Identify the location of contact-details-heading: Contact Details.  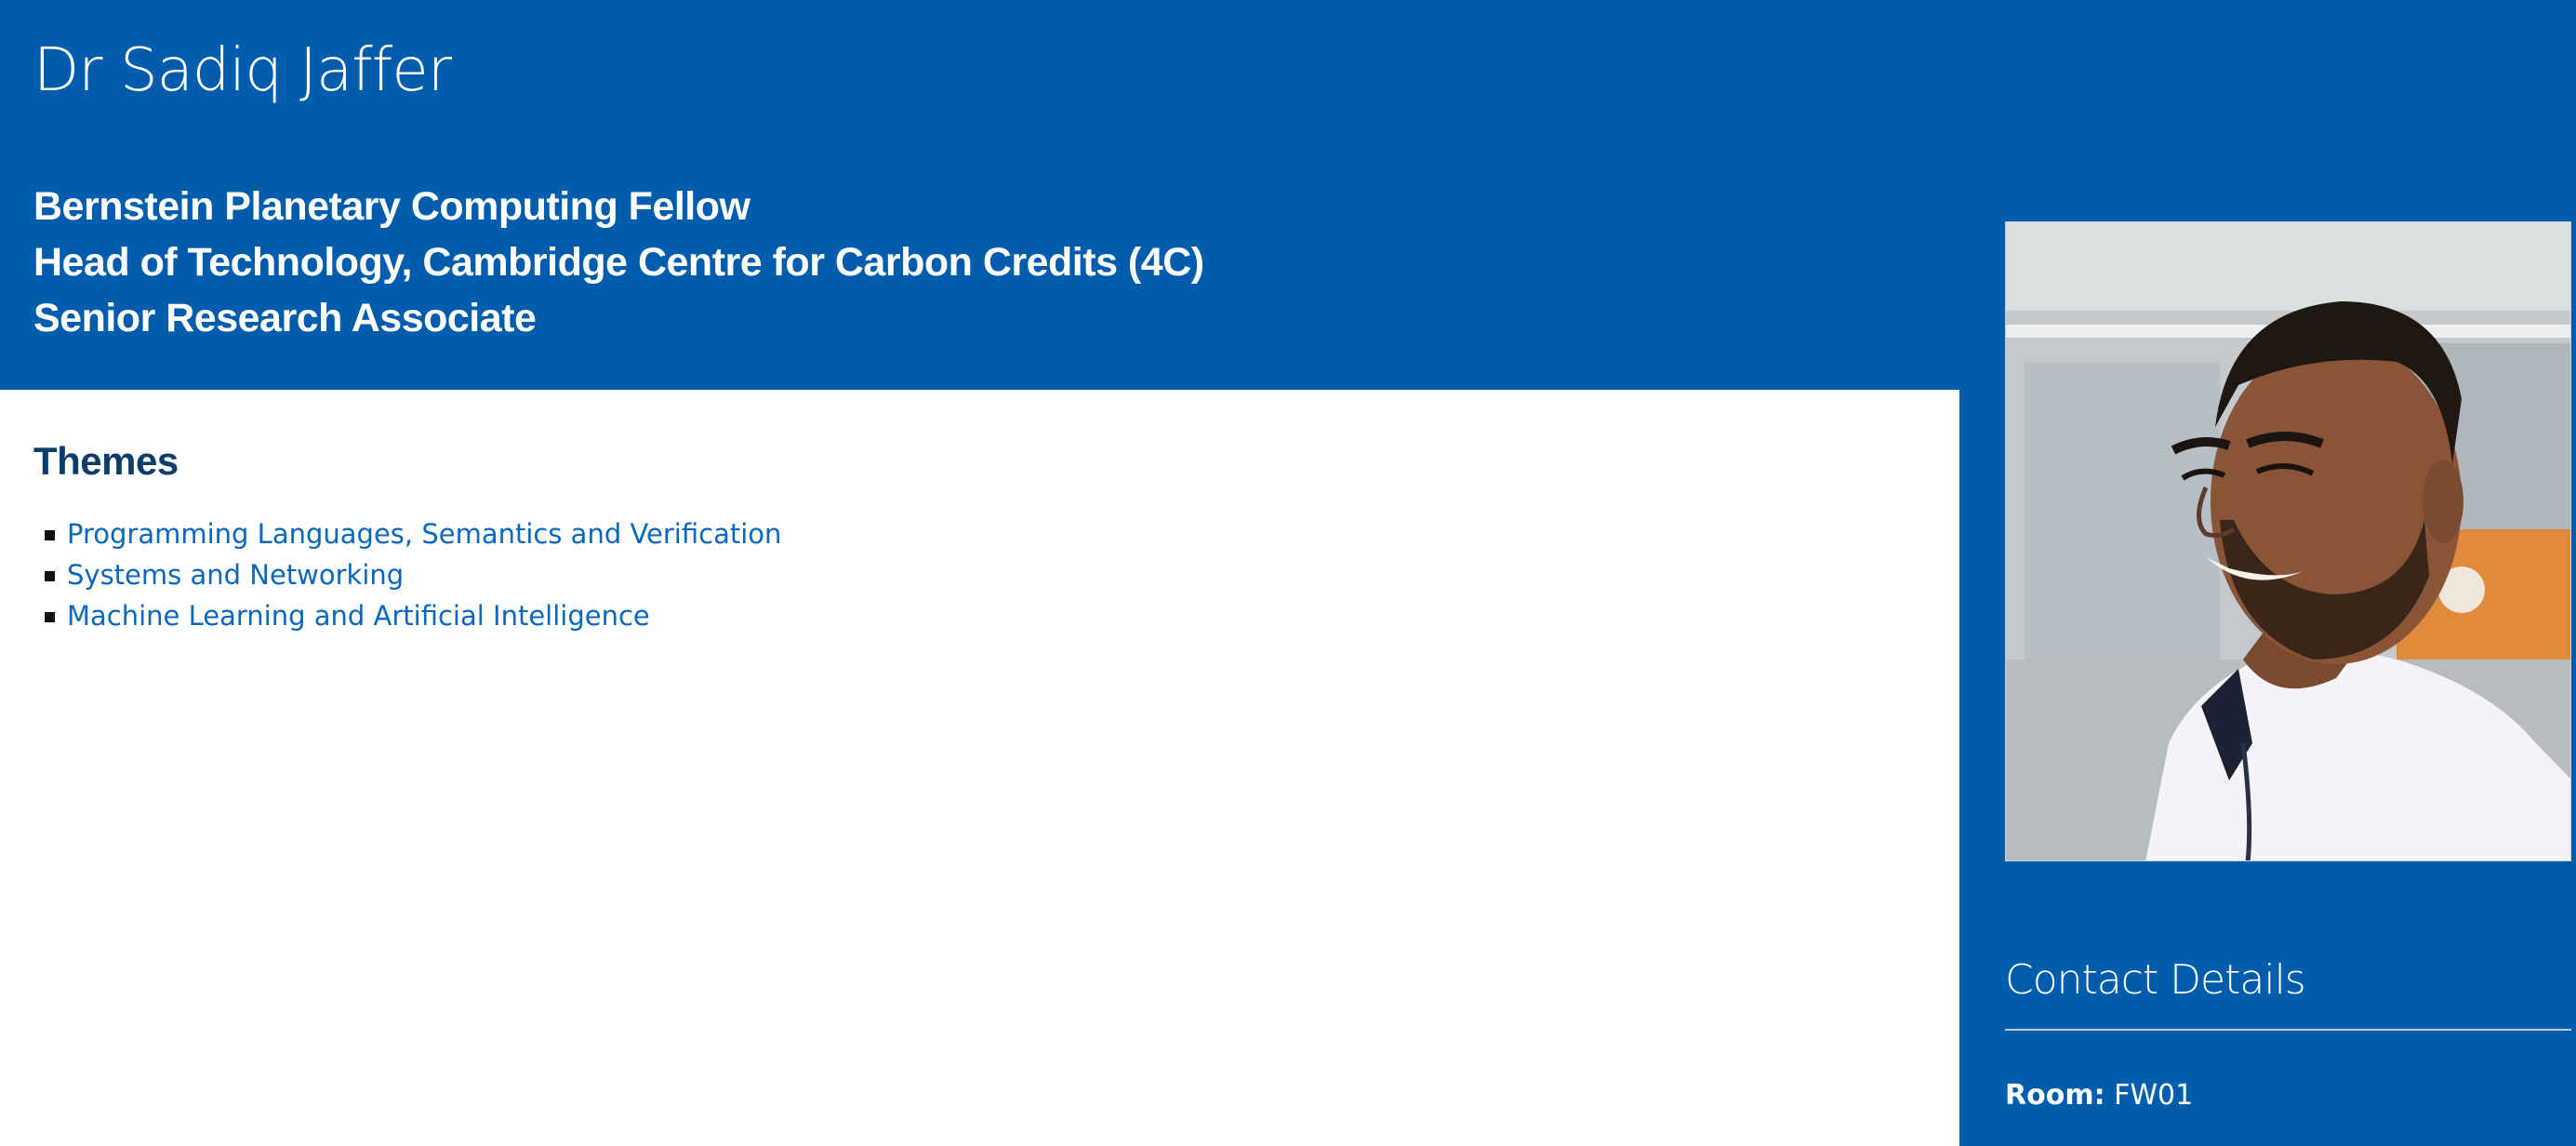
(2155, 980).